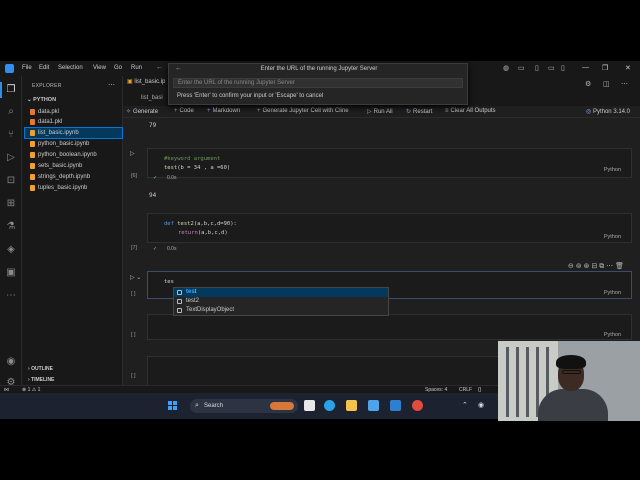 The width and height of the screenshot is (640, 480). Describe the element at coordinates (99, 68) in the screenshot. I see `menu-view: View` at that location.